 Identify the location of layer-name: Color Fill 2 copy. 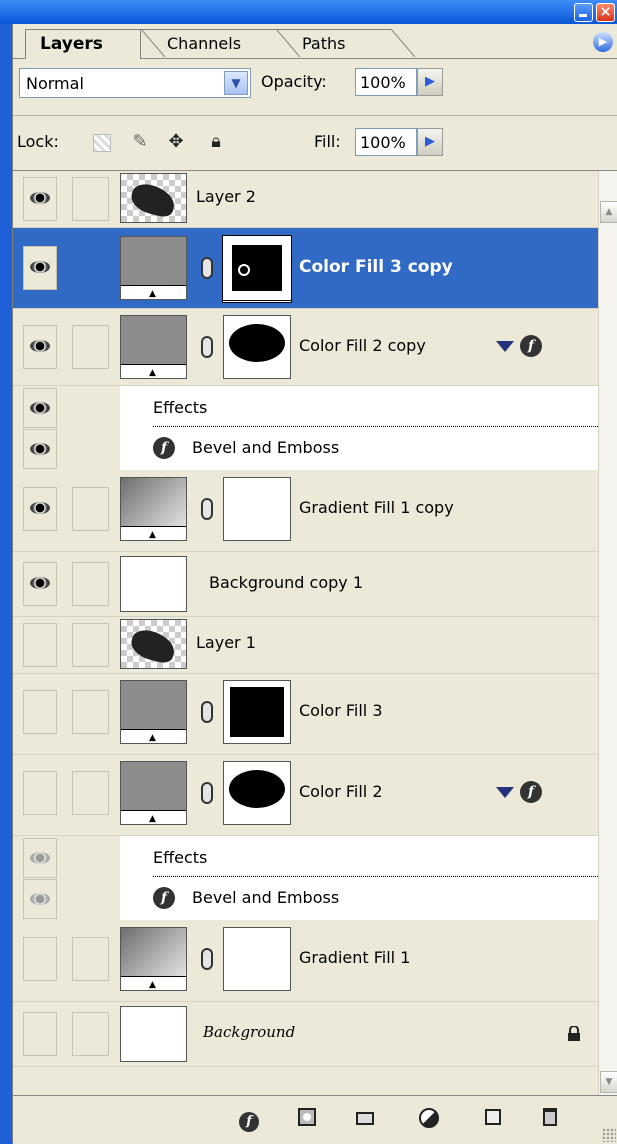
(362, 345).